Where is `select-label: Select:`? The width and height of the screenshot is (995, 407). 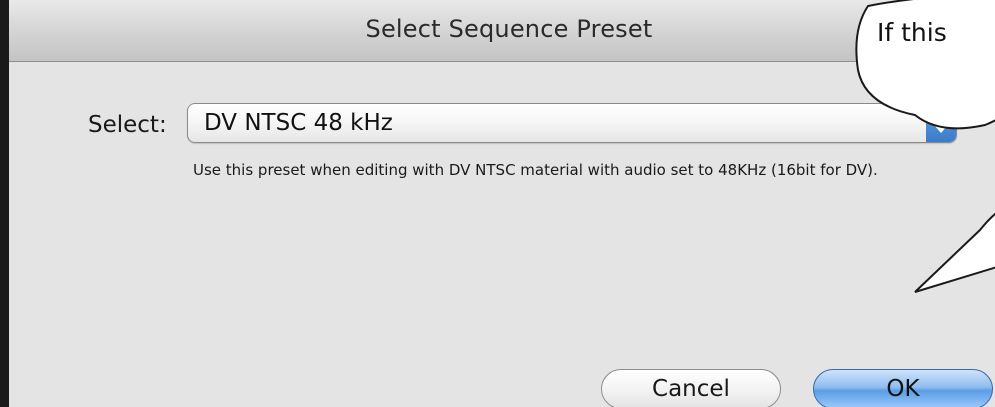 select-label: Select: is located at coordinates (127, 125).